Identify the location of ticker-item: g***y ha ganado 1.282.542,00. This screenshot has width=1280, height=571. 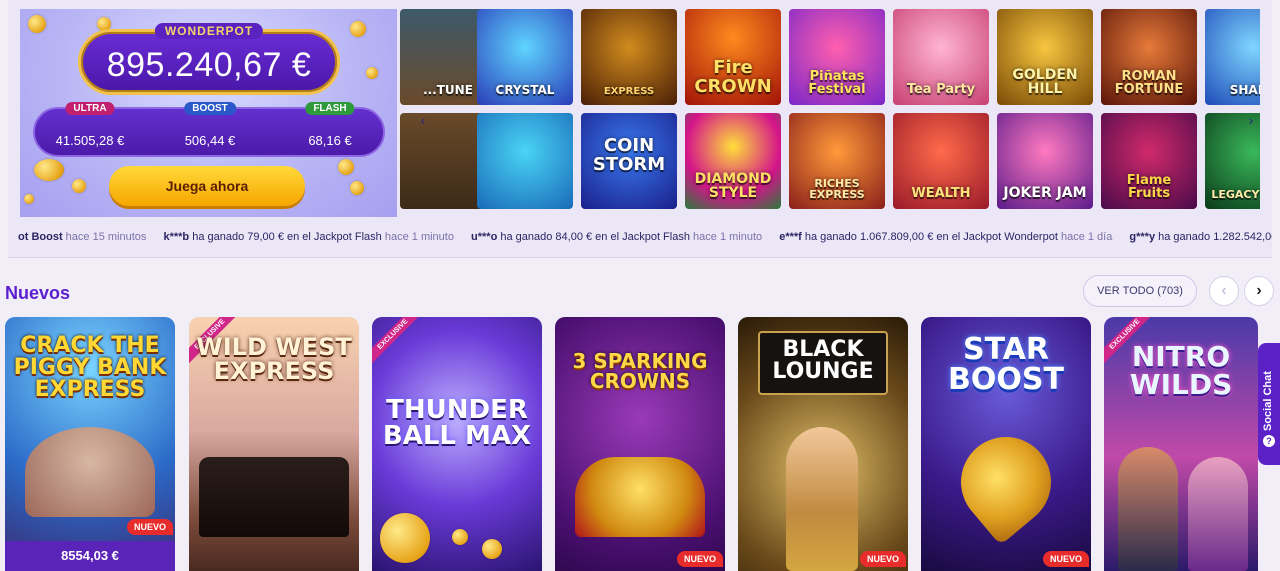
(1200, 237).